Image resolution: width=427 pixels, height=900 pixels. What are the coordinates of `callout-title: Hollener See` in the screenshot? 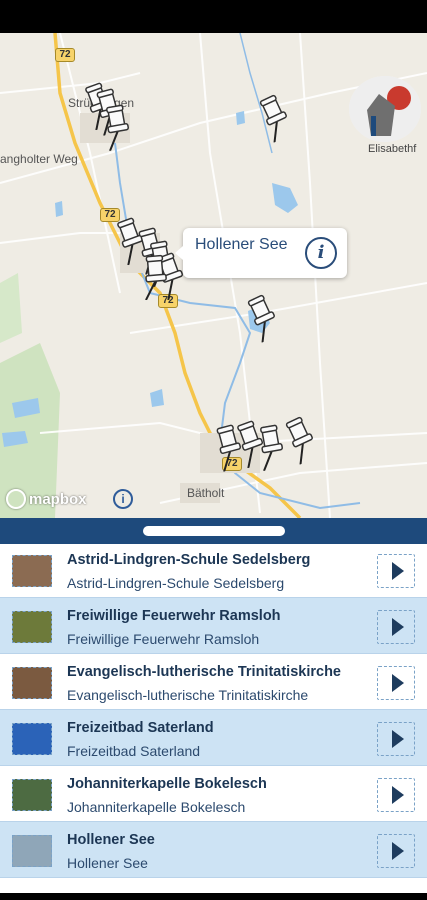 It's located at (241, 244).